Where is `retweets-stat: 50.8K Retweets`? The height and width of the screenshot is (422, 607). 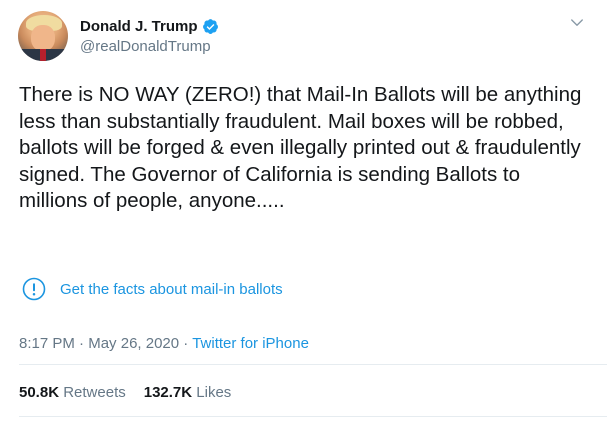
retweets-stat: 50.8K Retweets is located at coordinates (72, 392).